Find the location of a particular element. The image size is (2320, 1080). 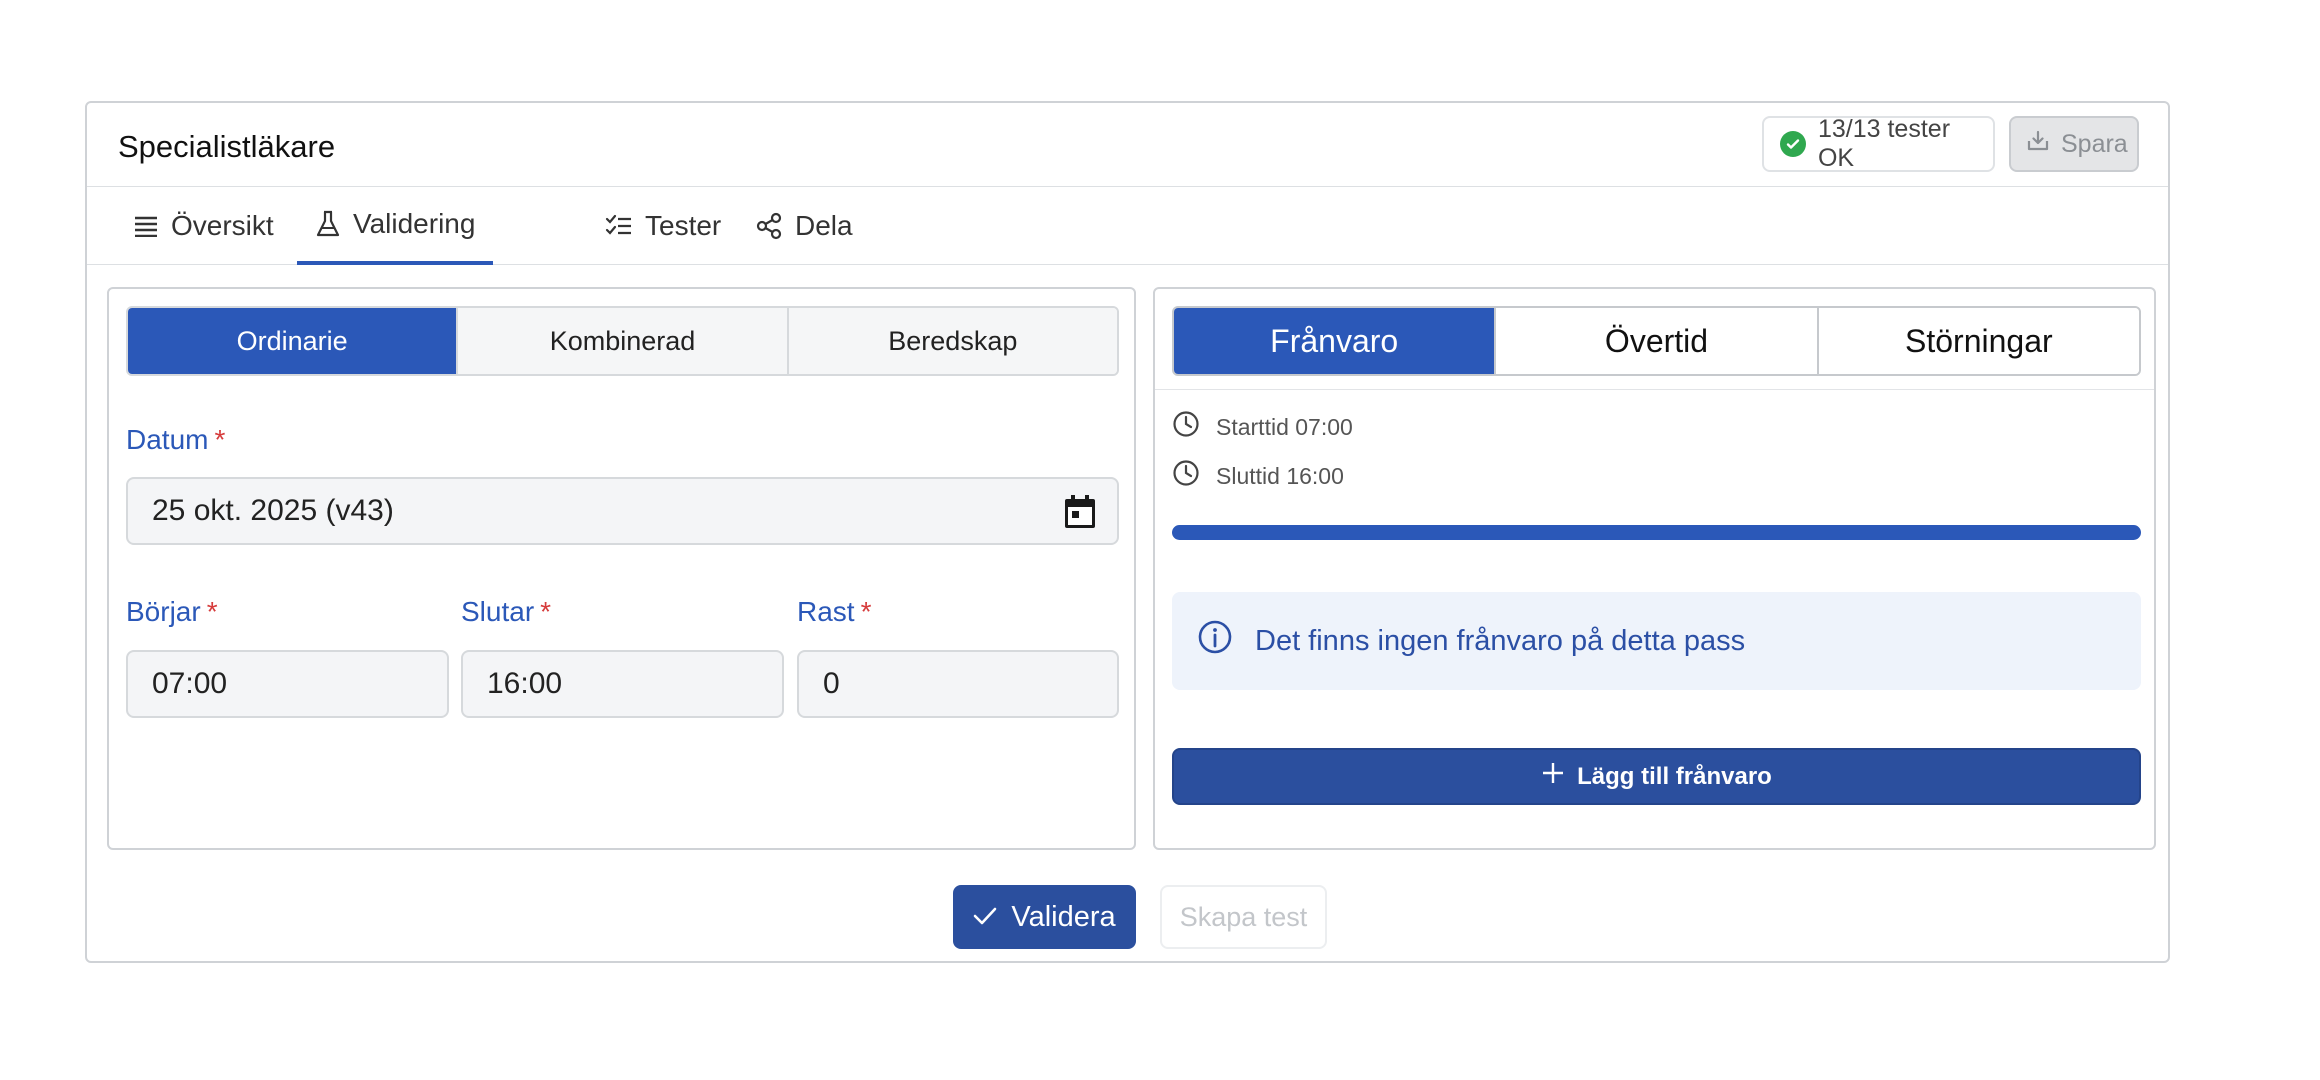

validate-label: Validera is located at coordinates (1063, 916).